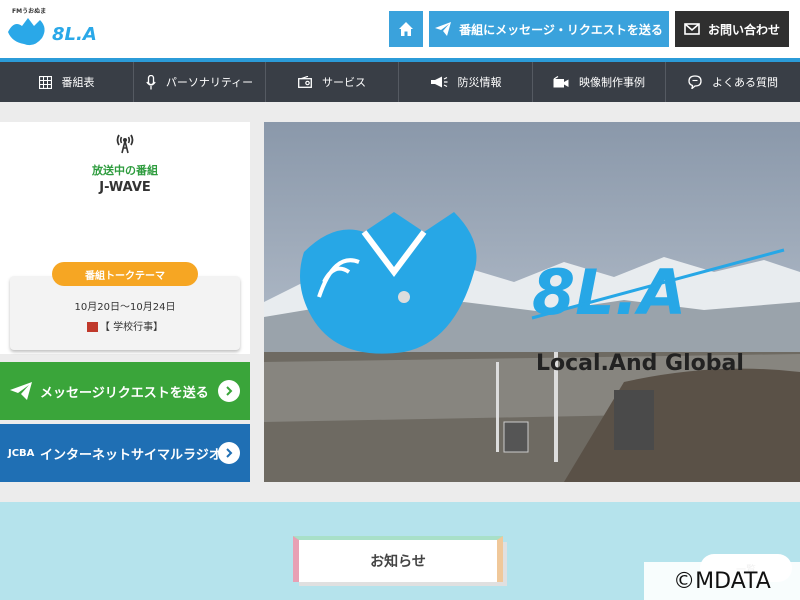 This screenshot has height=600, width=800. What do you see at coordinates (125, 144) in the screenshot?
I see `broadcast-tower-icon` at bounding box center [125, 144].